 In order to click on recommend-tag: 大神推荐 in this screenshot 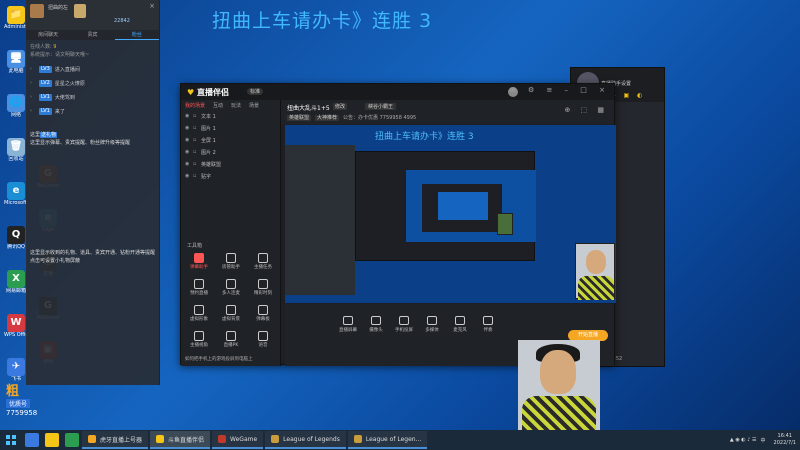, I will do `click(327, 118)`.